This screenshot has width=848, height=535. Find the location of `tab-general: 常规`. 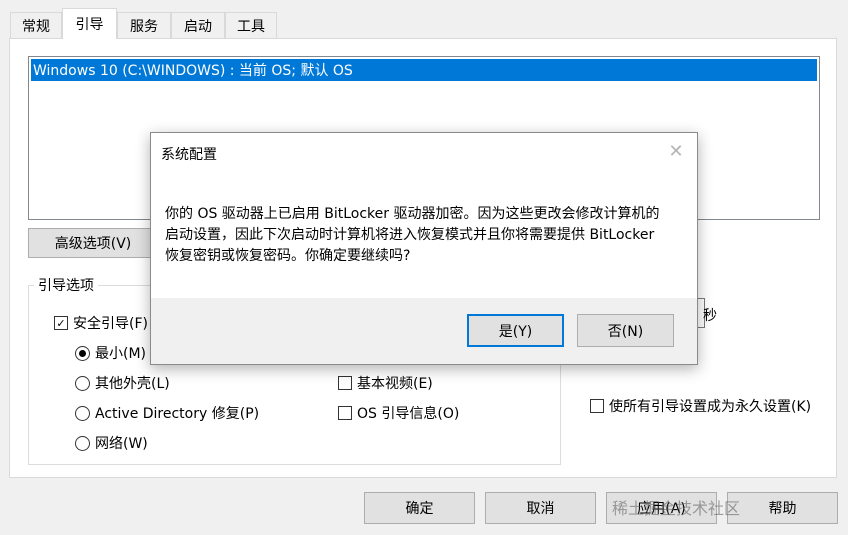

tab-general: 常规 is located at coordinates (36, 25).